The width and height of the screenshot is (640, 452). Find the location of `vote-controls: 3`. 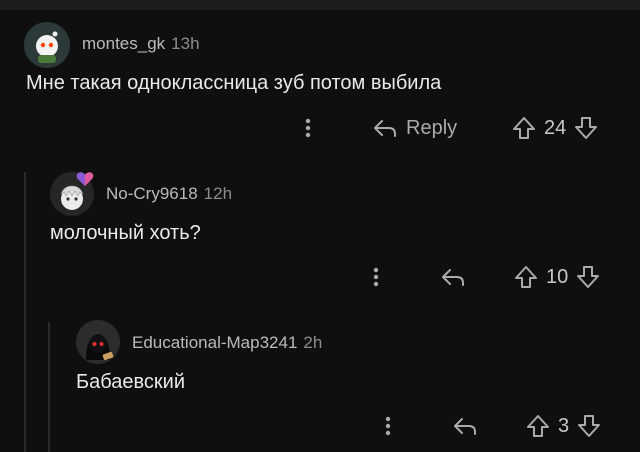

vote-controls: 3 is located at coordinates (563, 426).